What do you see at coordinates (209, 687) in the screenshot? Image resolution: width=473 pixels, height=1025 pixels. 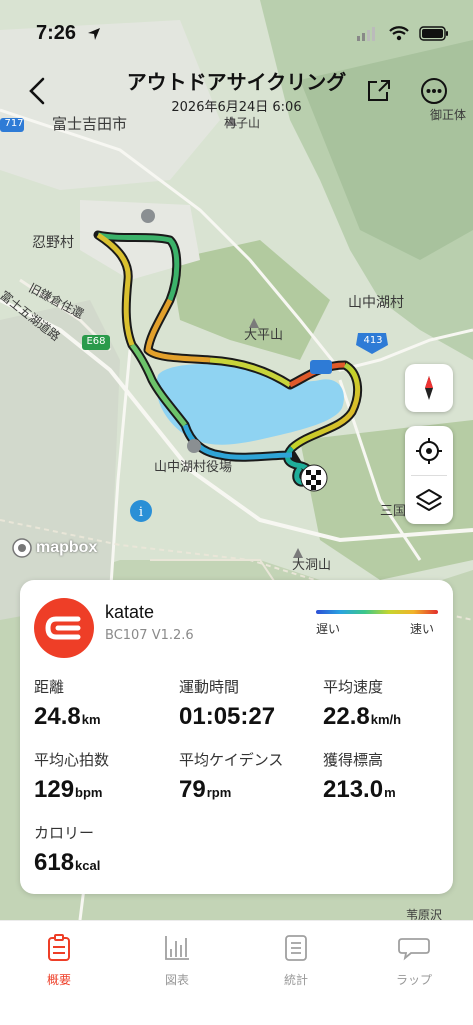 I see `stat-label: 運動時間` at bounding box center [209, 687].